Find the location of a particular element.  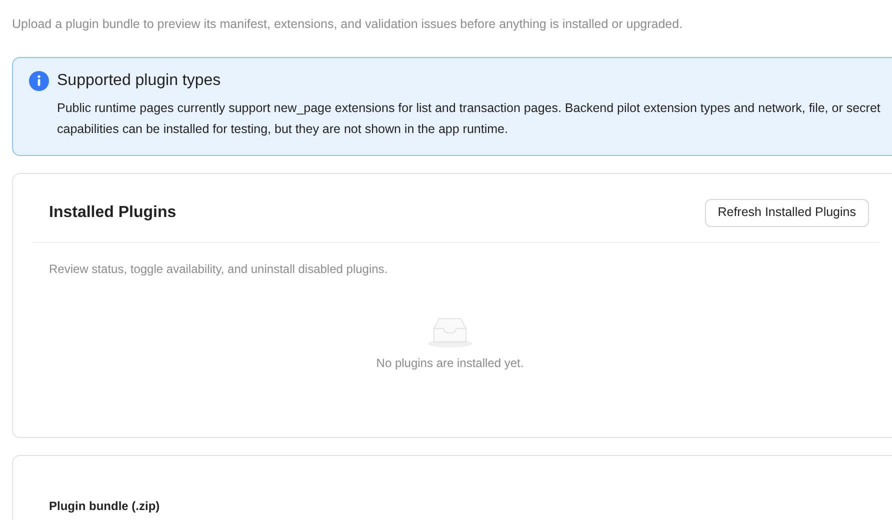

card-title: Installed Plugins is located at coordinates (112, 212).